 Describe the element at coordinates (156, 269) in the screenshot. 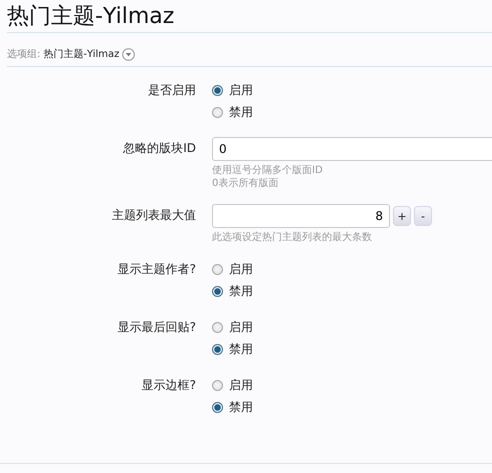

I see `field-label: 显示主题作者?` at that location.